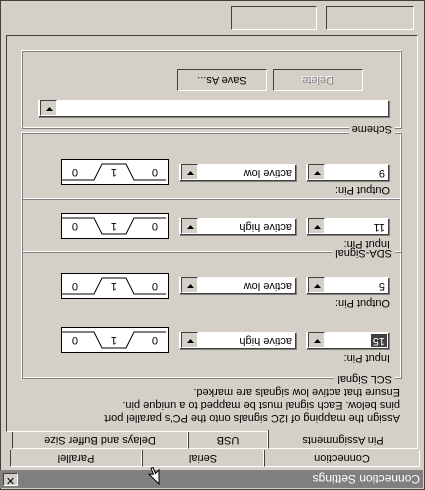 This screenshot has height=490, width=425. What do you see at coordinates (364, 379) in the screenshot?
I see `scl-signal-legend: SCL Signal` at bounding box center [364, 379].